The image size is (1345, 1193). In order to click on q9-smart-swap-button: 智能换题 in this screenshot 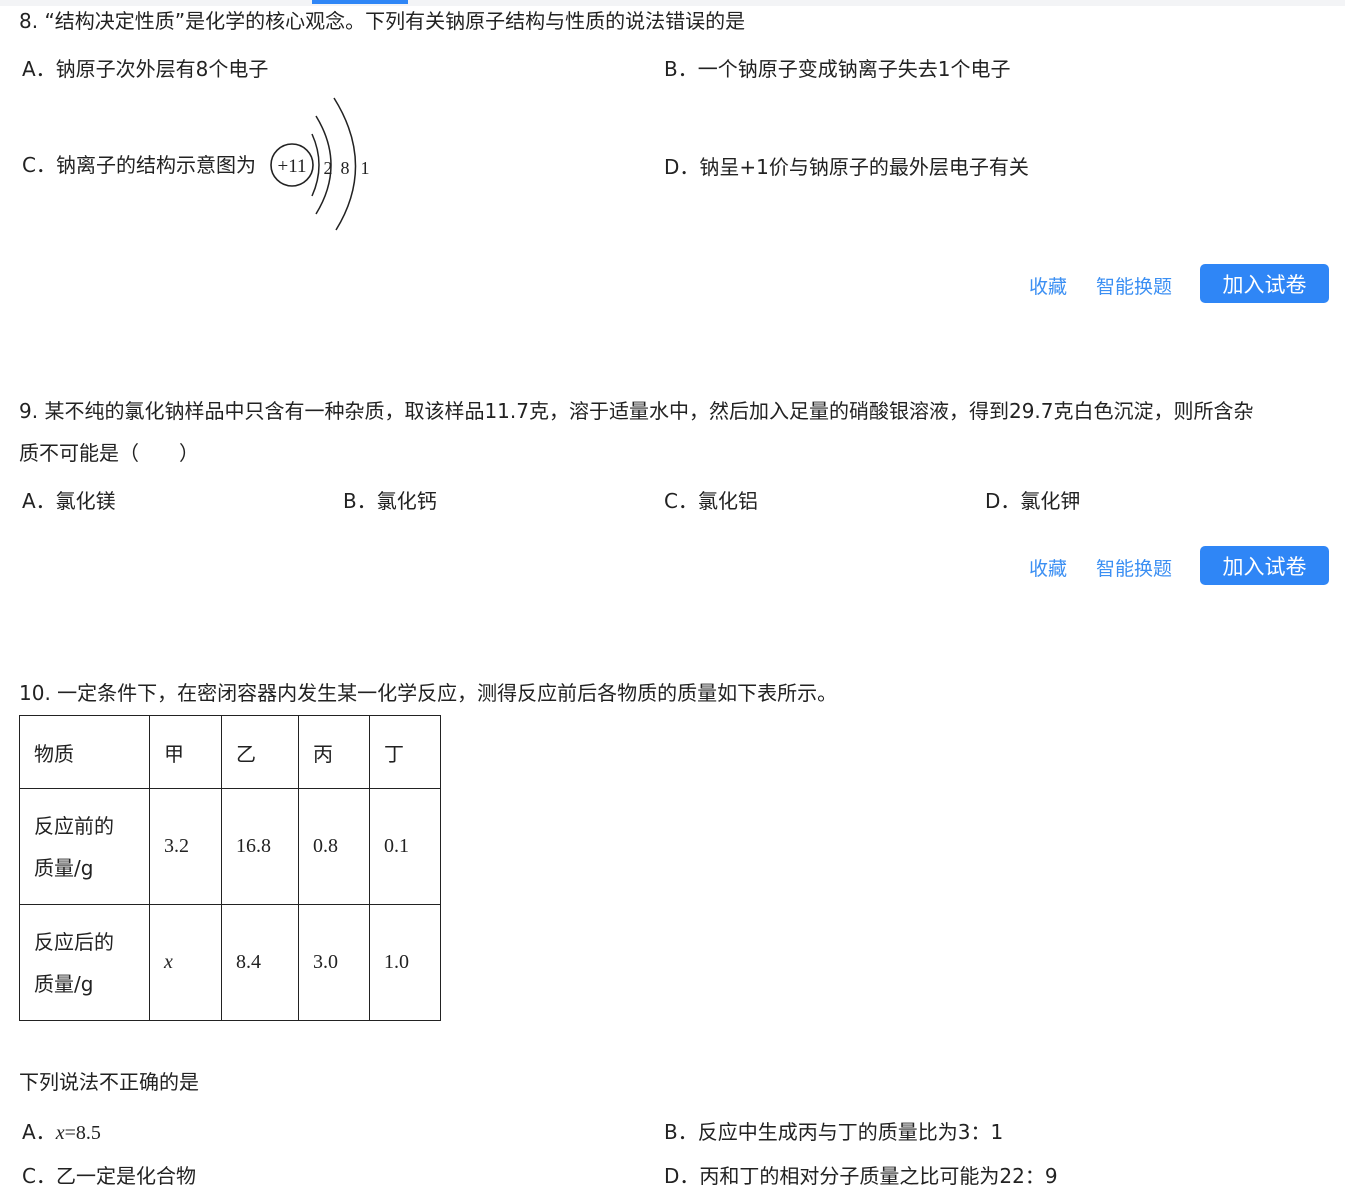, I will do `click(1134, 567)`.